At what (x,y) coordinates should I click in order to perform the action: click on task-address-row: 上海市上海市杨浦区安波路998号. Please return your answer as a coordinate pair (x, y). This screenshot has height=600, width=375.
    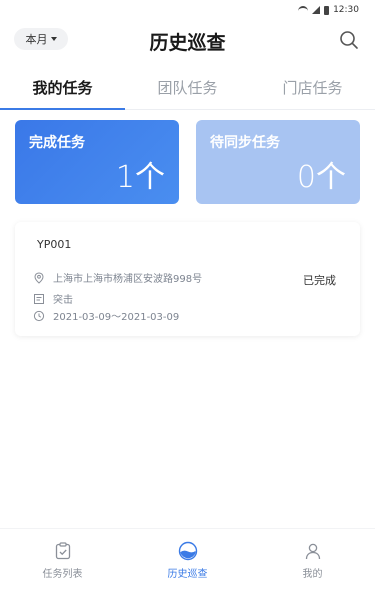
    Looking at the image, I should click on (117, 277).